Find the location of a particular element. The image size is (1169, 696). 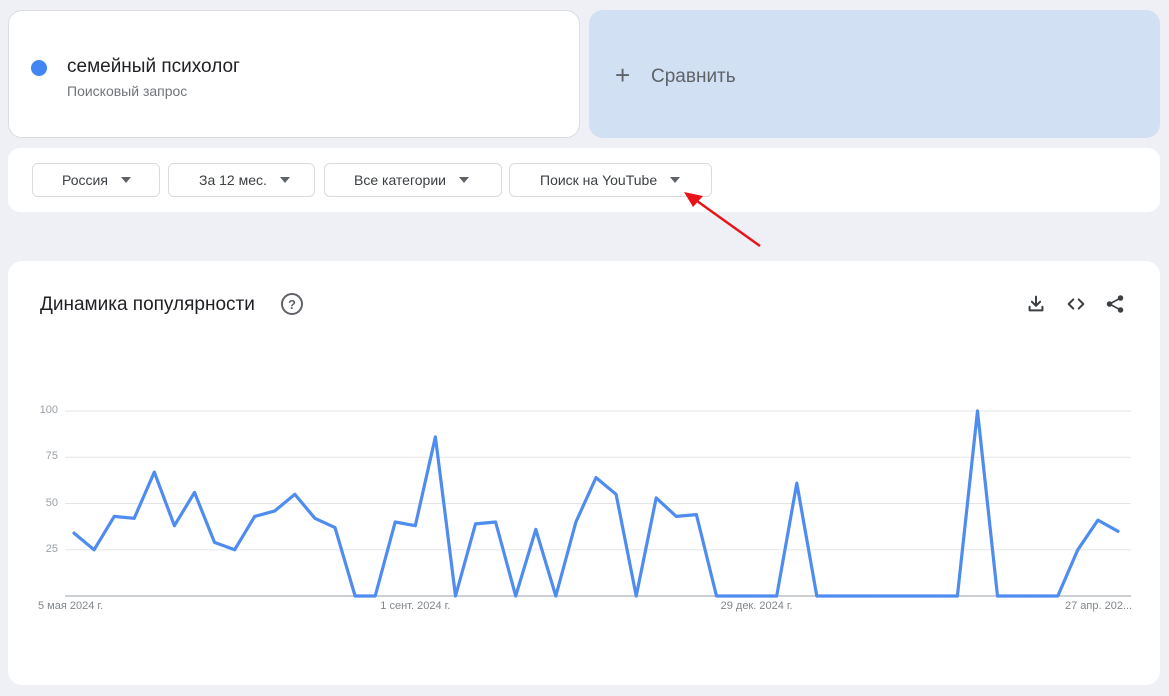

search-term-card: семейный психолог Поисковый запрос is located at coordinates (294, 74).